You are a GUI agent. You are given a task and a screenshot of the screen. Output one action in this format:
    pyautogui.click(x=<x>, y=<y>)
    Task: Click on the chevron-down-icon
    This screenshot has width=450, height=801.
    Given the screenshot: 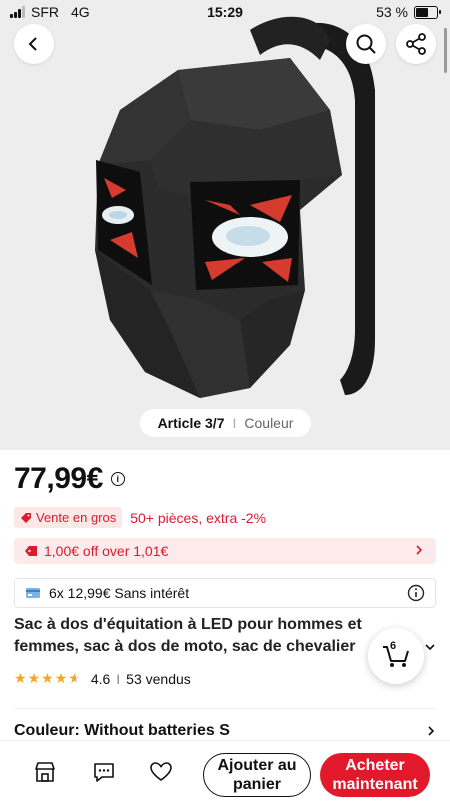 What is the action you would take?
    pyautogui.click(x=430, y=647)
    